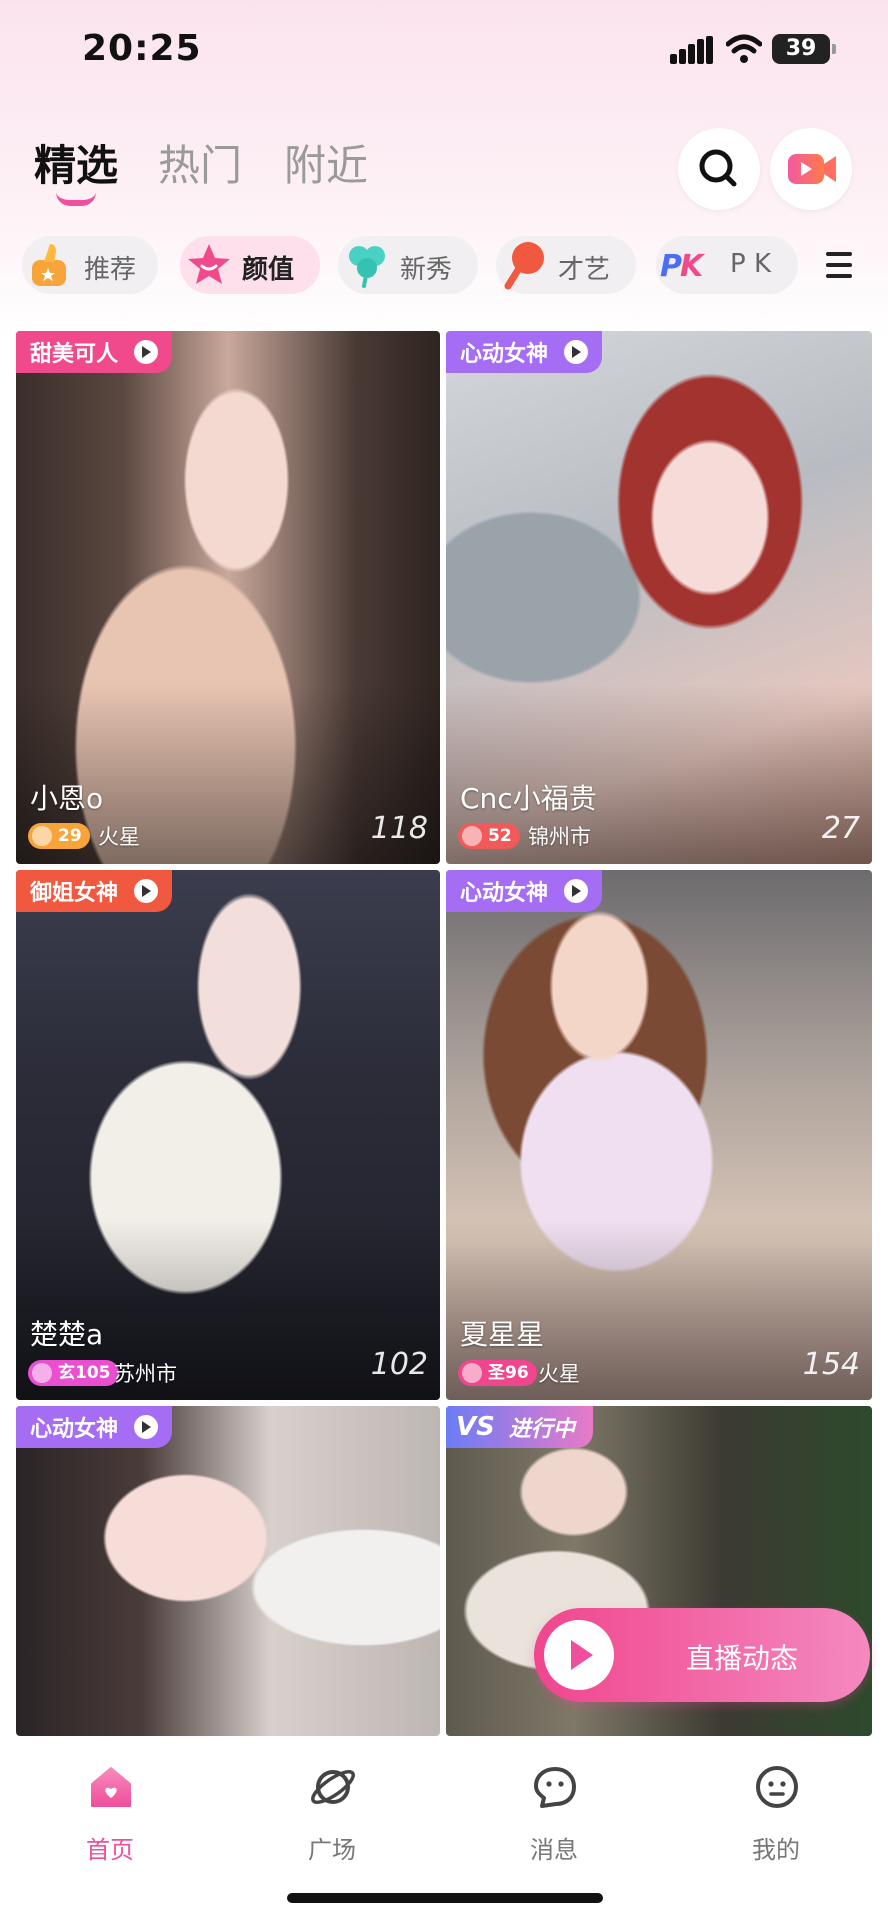 The image size is (888, 1920). Describe the element at coordinates (228, 597) in the screenshot. I see `live-card: 甜美可人 小恩o 29 火星 118` at that location.